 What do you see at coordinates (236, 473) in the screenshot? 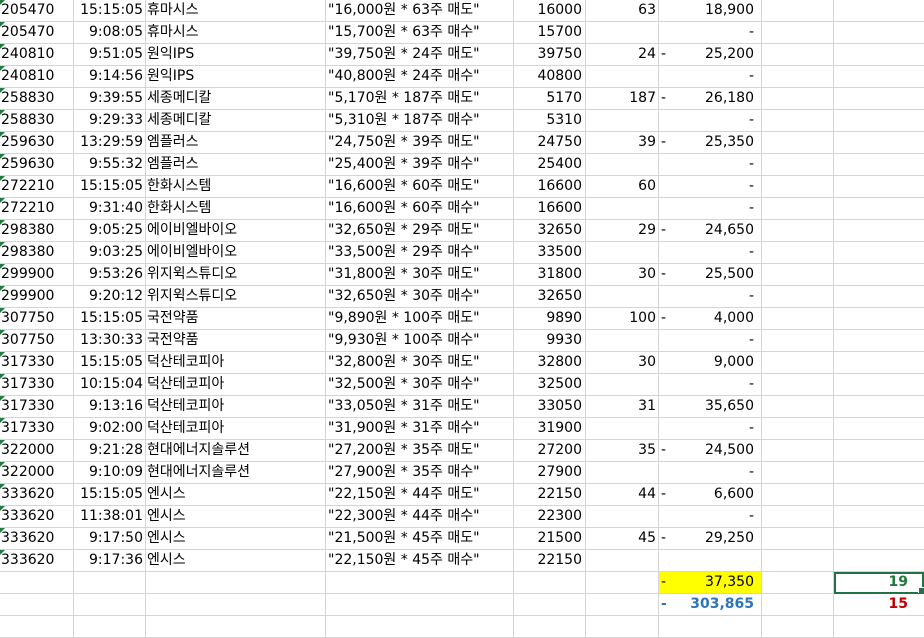
I see `stock-name-cell: 현대에너지솔루션` at bounding box center [236, 473].